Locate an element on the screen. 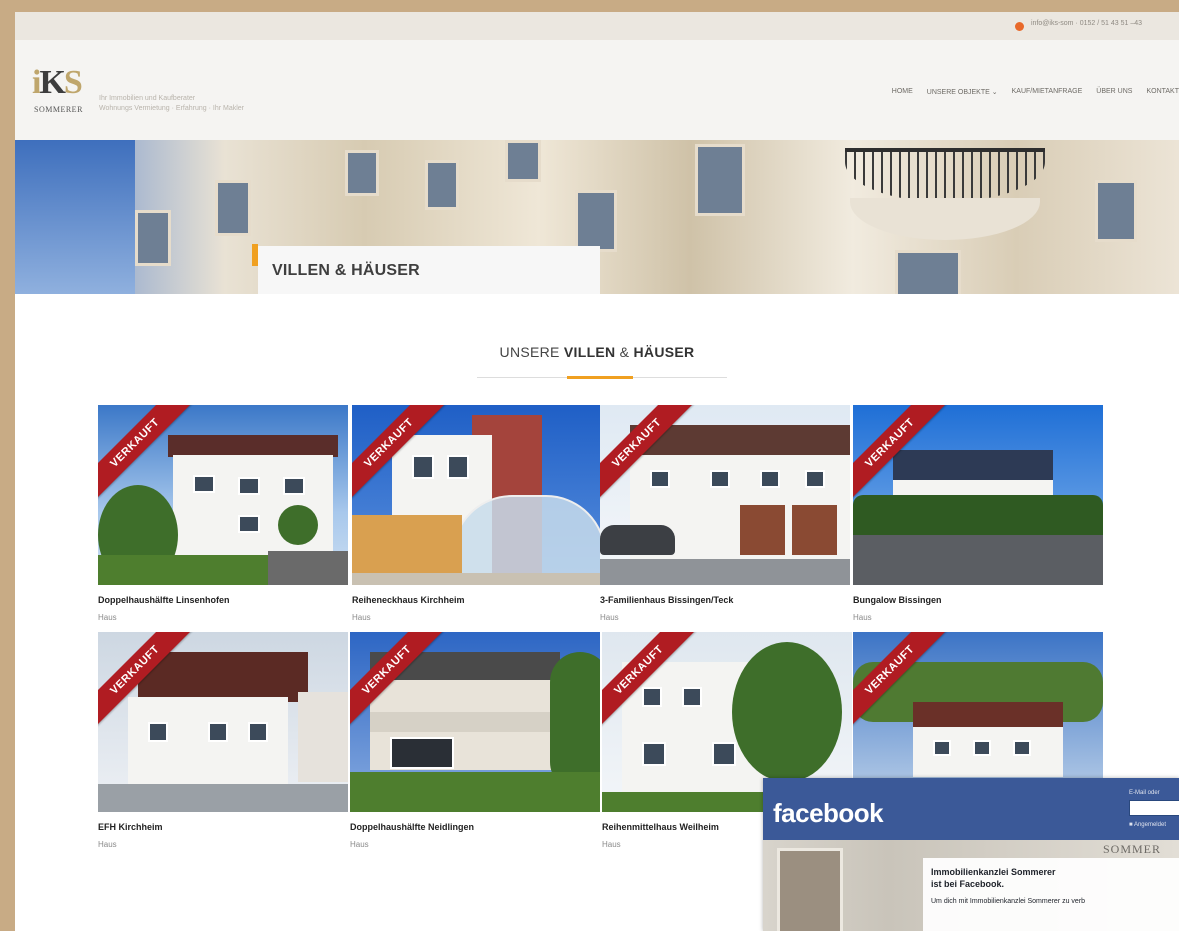  logo-mark: iKS is located at coordinates (57, 82).